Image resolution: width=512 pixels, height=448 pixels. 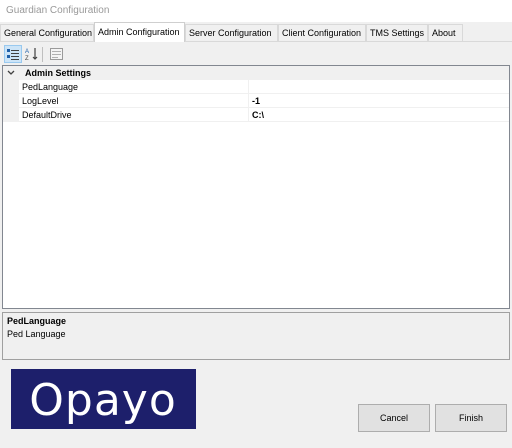 I want to click on property-name: DefaultDrive, so click(x=134, y=115).